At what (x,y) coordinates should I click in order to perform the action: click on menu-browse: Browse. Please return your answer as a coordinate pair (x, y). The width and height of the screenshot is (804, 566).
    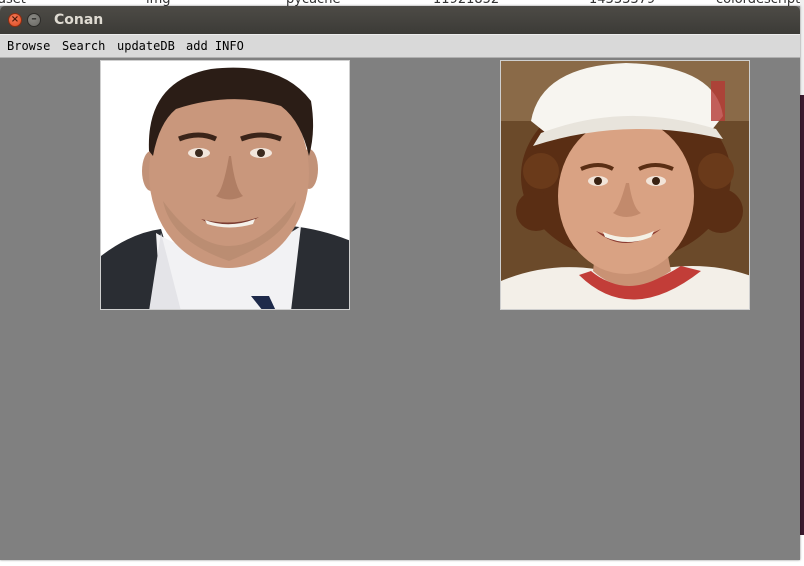
    Looking at the image, I should click on (28, 46).